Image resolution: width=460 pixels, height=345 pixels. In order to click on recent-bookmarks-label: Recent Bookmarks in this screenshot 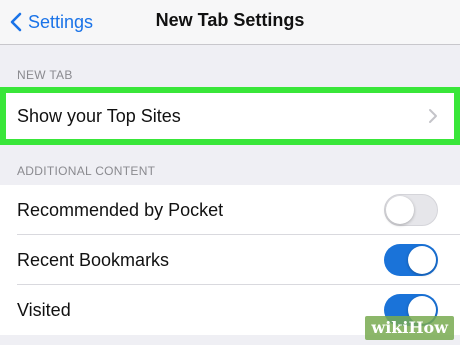, I will do `click(93, 260)`.